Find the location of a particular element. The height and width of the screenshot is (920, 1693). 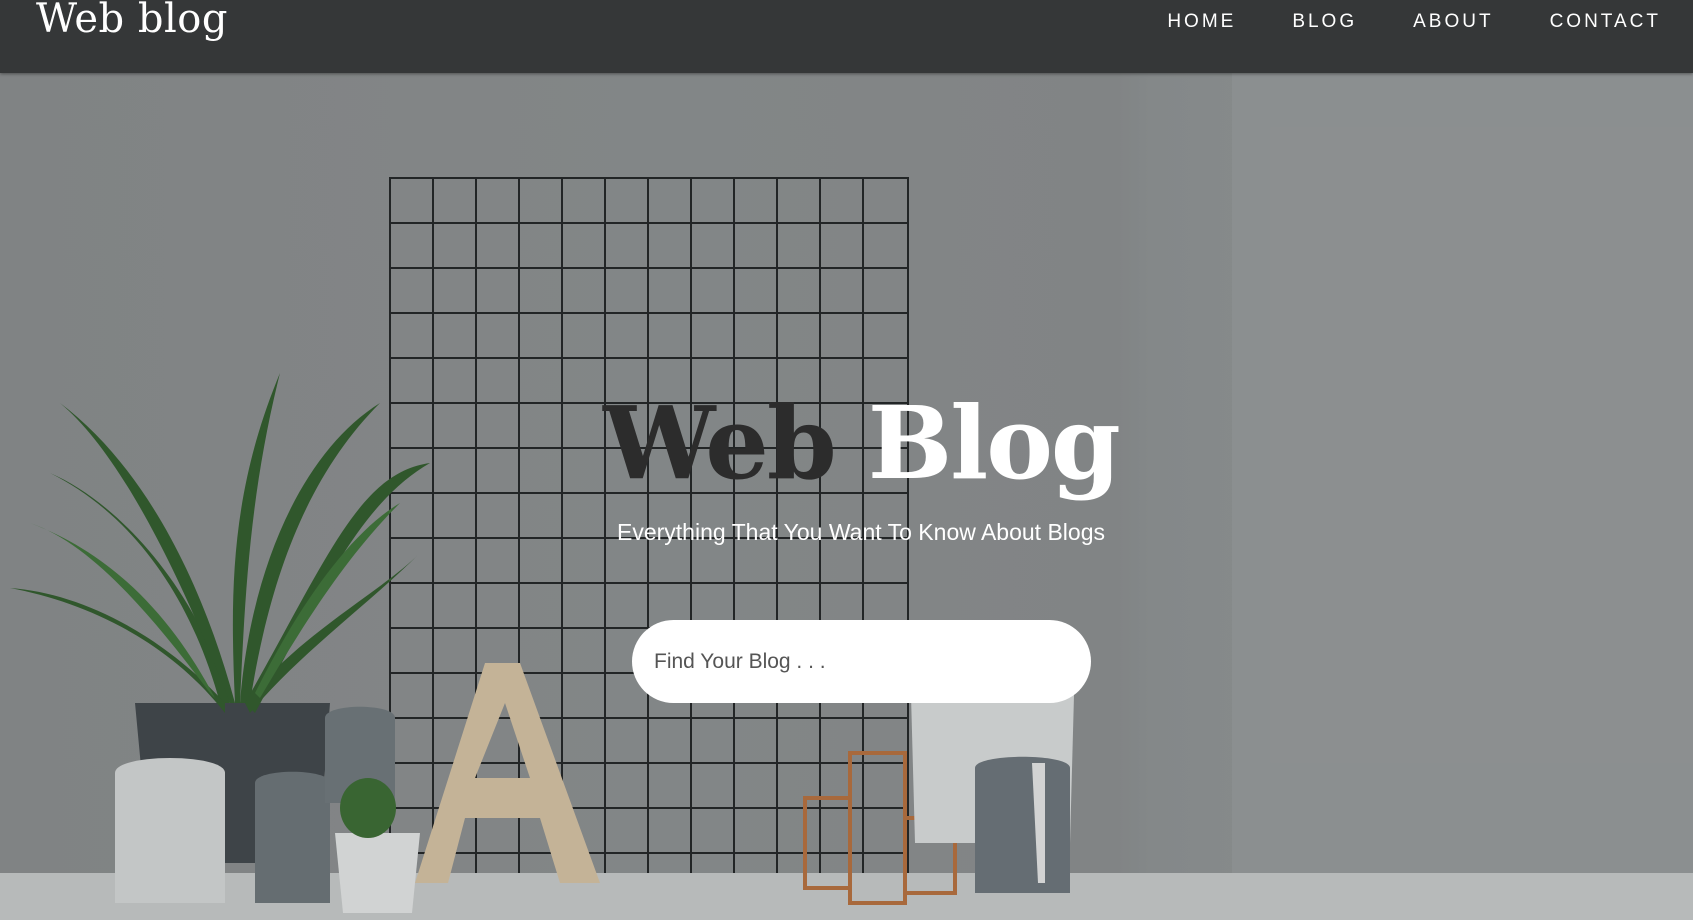

hero-title-word-blog: Blog is located at coordinates (994, 443).